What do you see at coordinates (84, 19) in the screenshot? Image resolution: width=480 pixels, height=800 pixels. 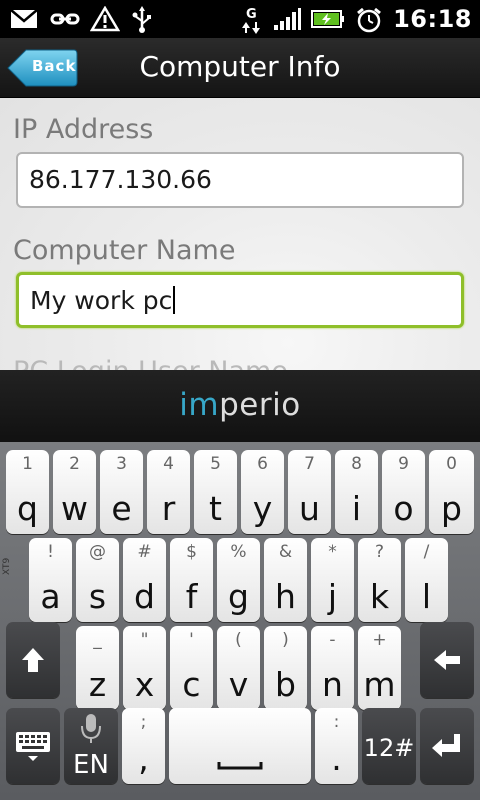 I see `status-left-icons` at bounding box center [84, 19].